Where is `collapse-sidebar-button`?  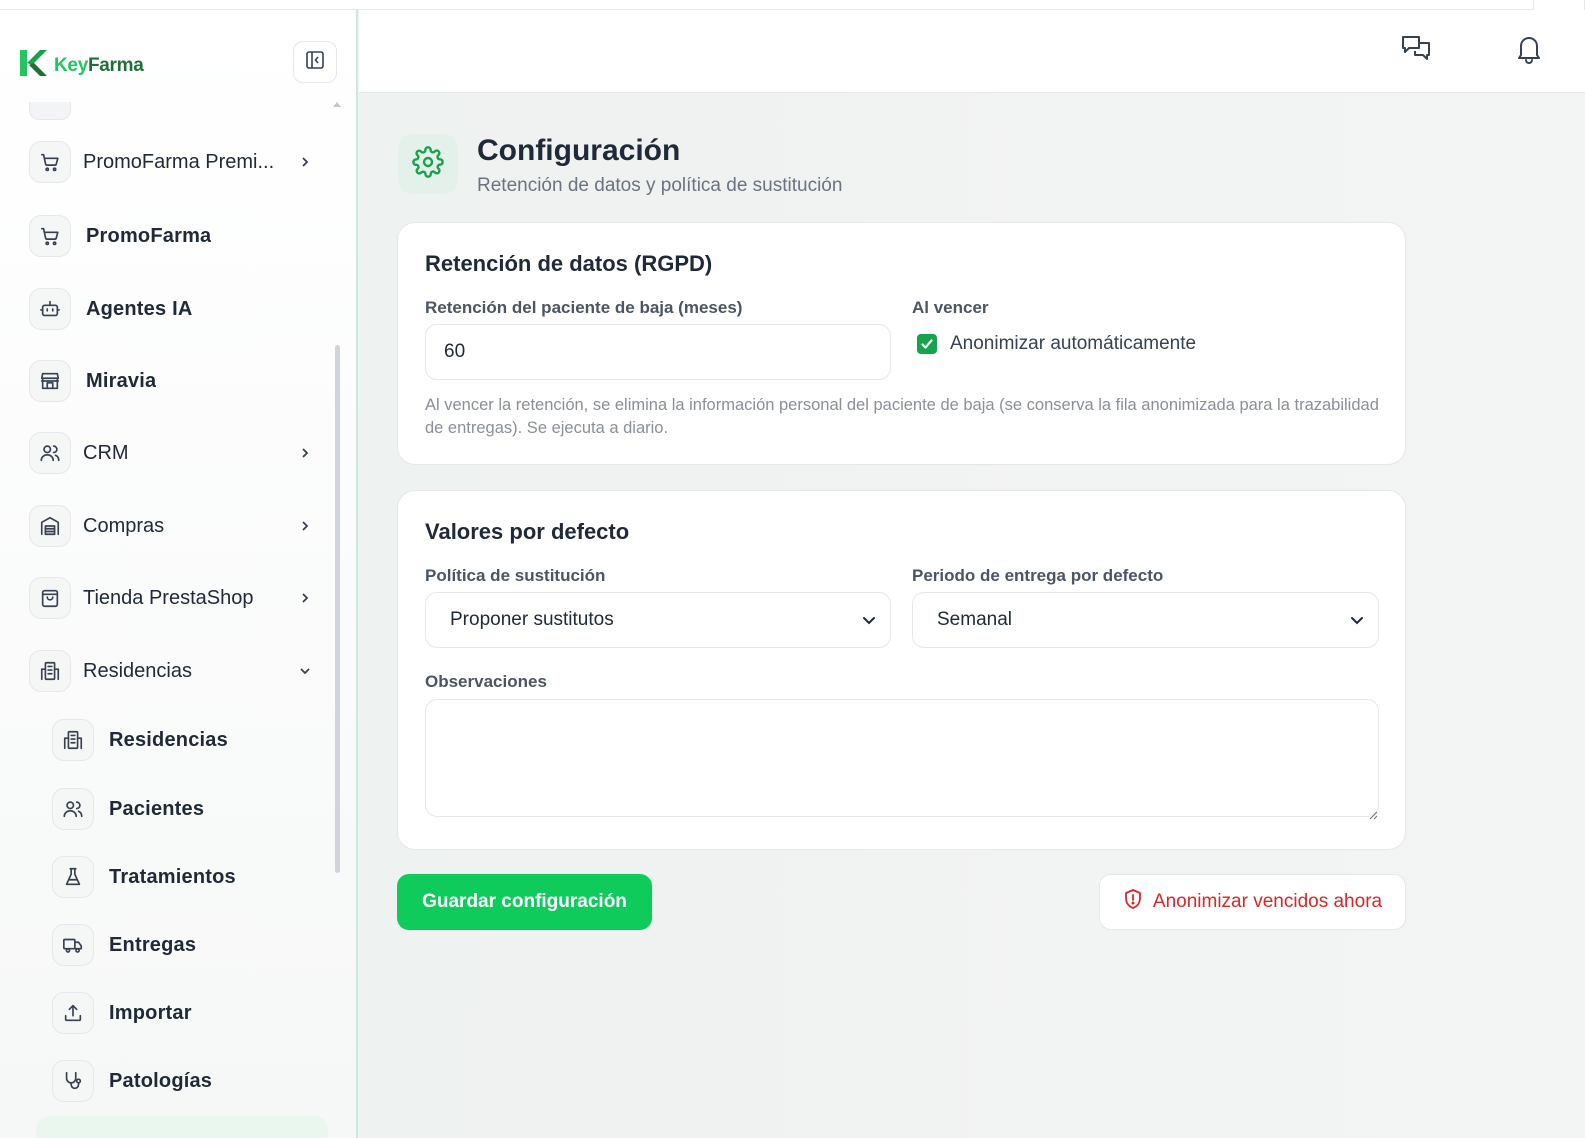
collapse-sidebar-button is located at coordinates (315, 62).